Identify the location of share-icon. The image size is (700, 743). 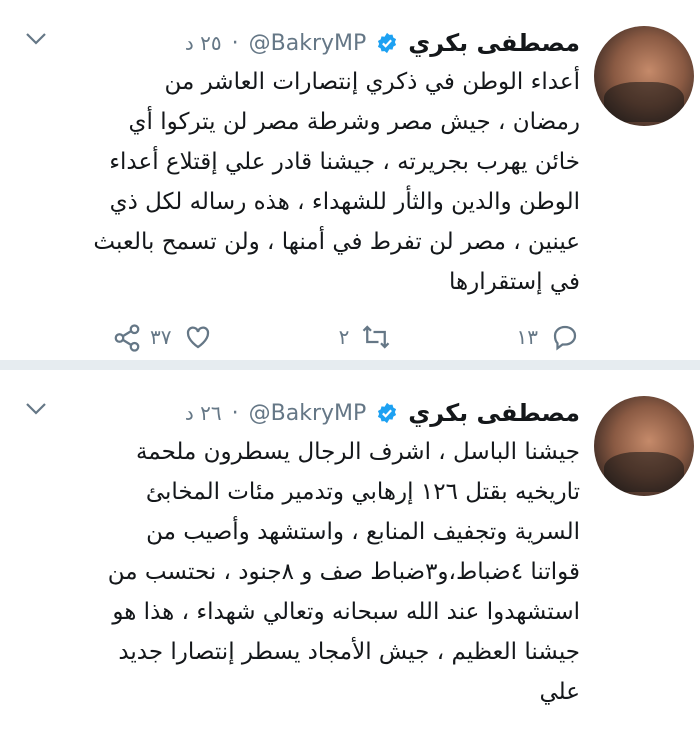
(127, 338).